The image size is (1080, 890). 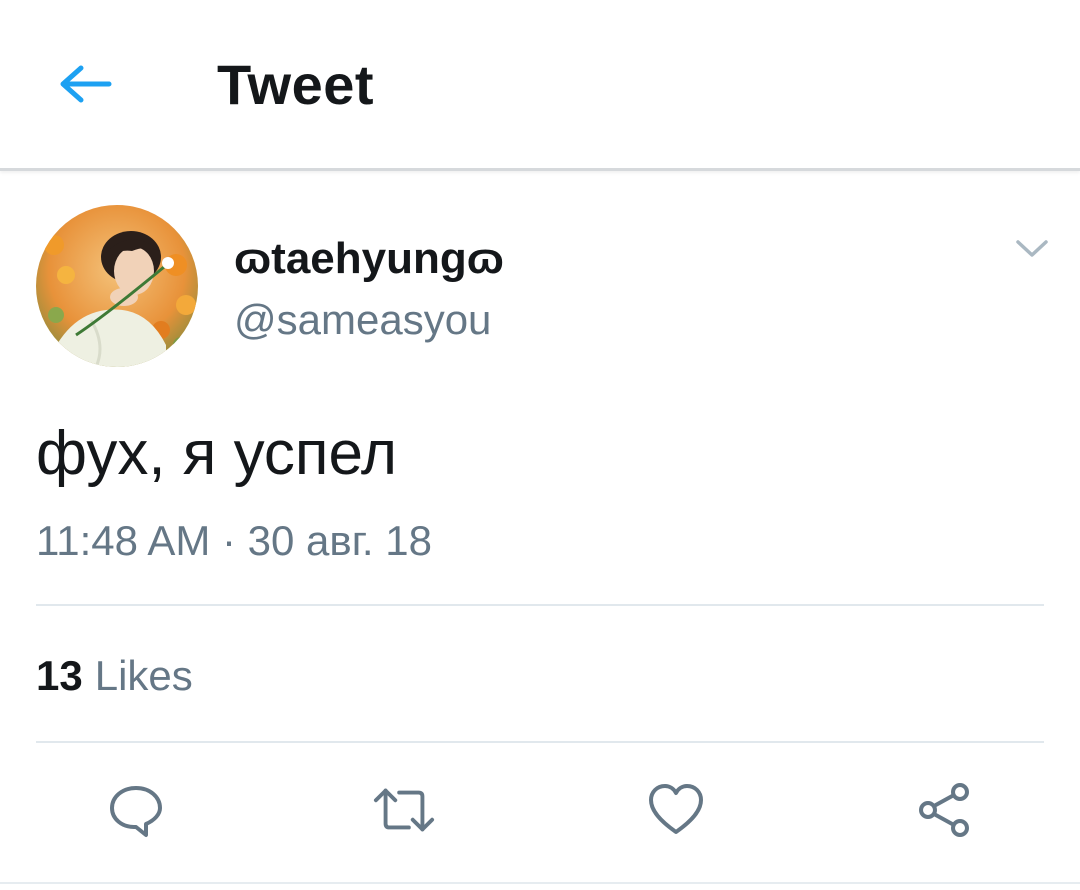 I want to click on share-button, so click(x=944, y=810).